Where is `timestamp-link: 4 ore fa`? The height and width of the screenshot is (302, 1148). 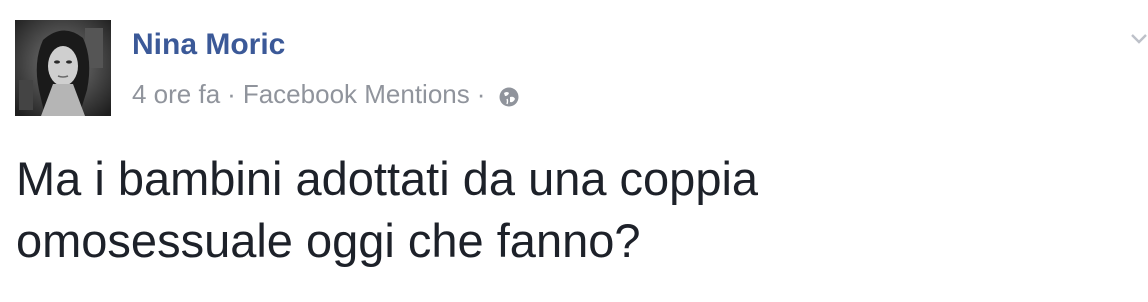 timestamp-link: 4 ore fa is located at coordinates (176, 94).